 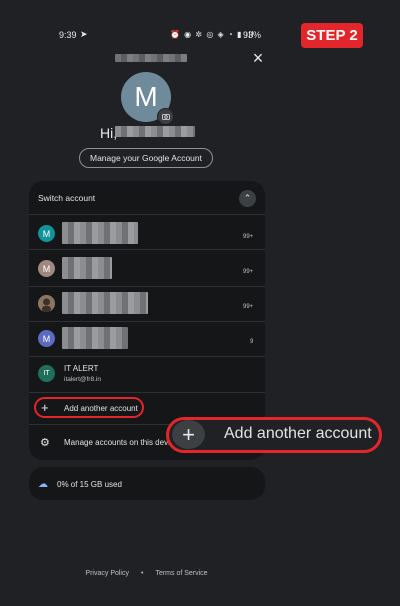 I want to click on manage-accounts-button: Manage accounts on this device, so click(x=121, y=442).